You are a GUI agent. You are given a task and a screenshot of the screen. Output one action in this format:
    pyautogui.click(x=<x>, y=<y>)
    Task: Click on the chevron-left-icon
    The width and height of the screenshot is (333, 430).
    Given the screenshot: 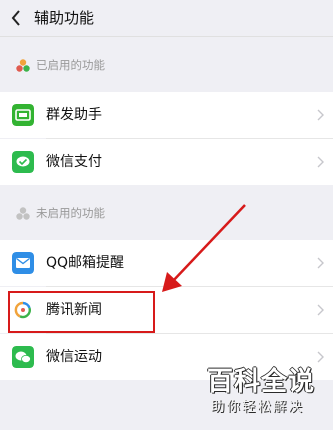 What is the action you would take?
    pyautogui.click(x=15, y=18)
    